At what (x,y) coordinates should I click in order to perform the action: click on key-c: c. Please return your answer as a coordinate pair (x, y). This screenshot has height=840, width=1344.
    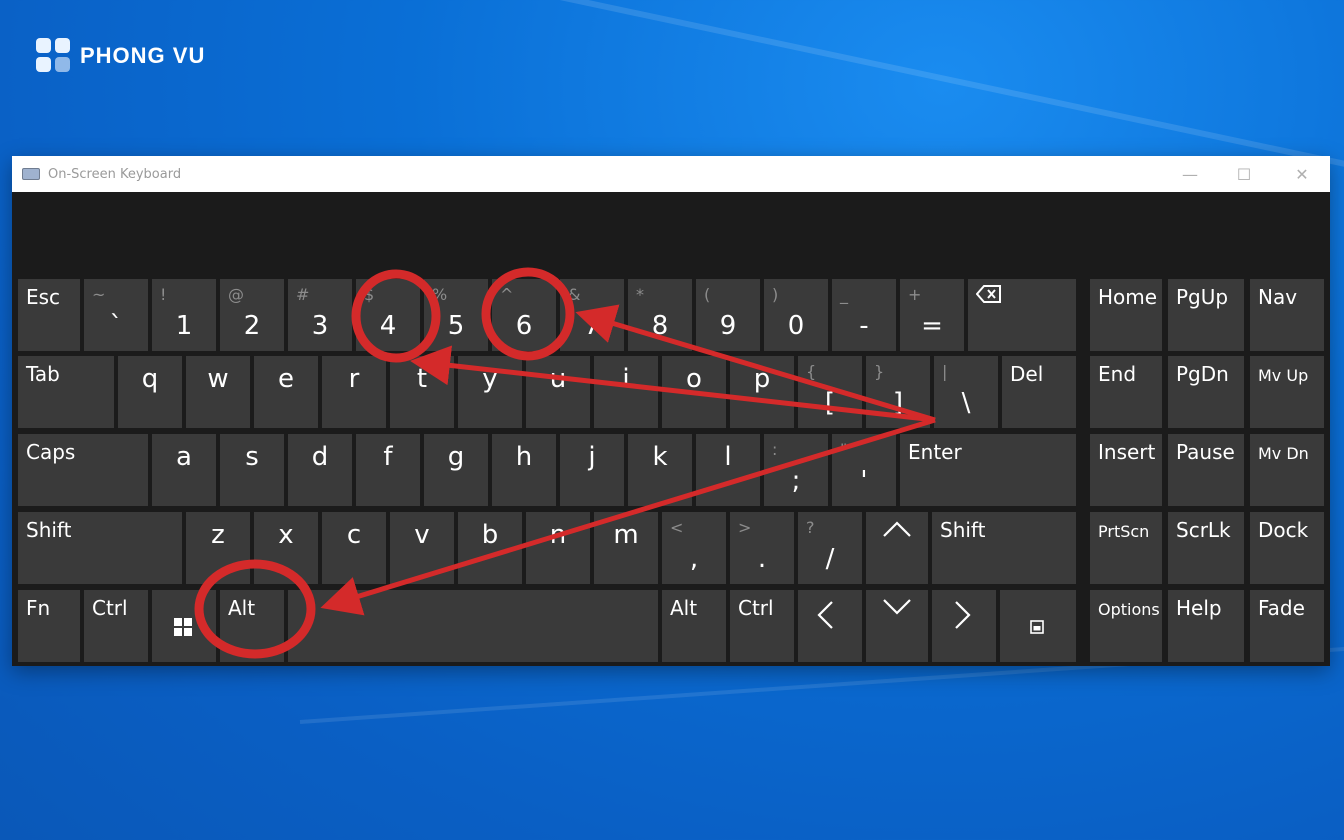
    Looking at the image, I should click on (354, 548).